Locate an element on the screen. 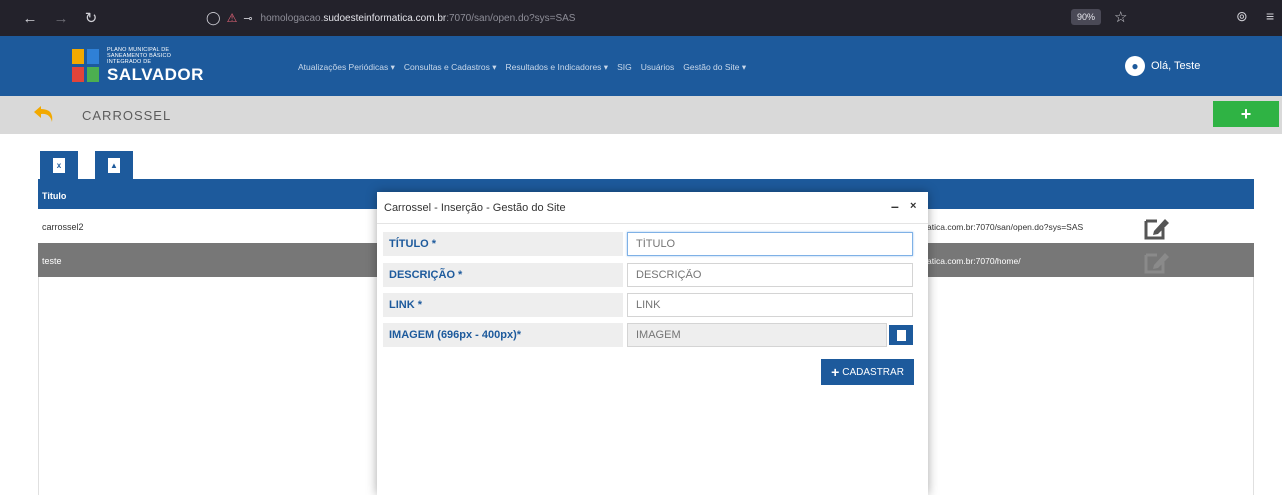 The image size is (1282, 495). form-row-titulo: TÍTULO * is located at coordinates (648, 244).